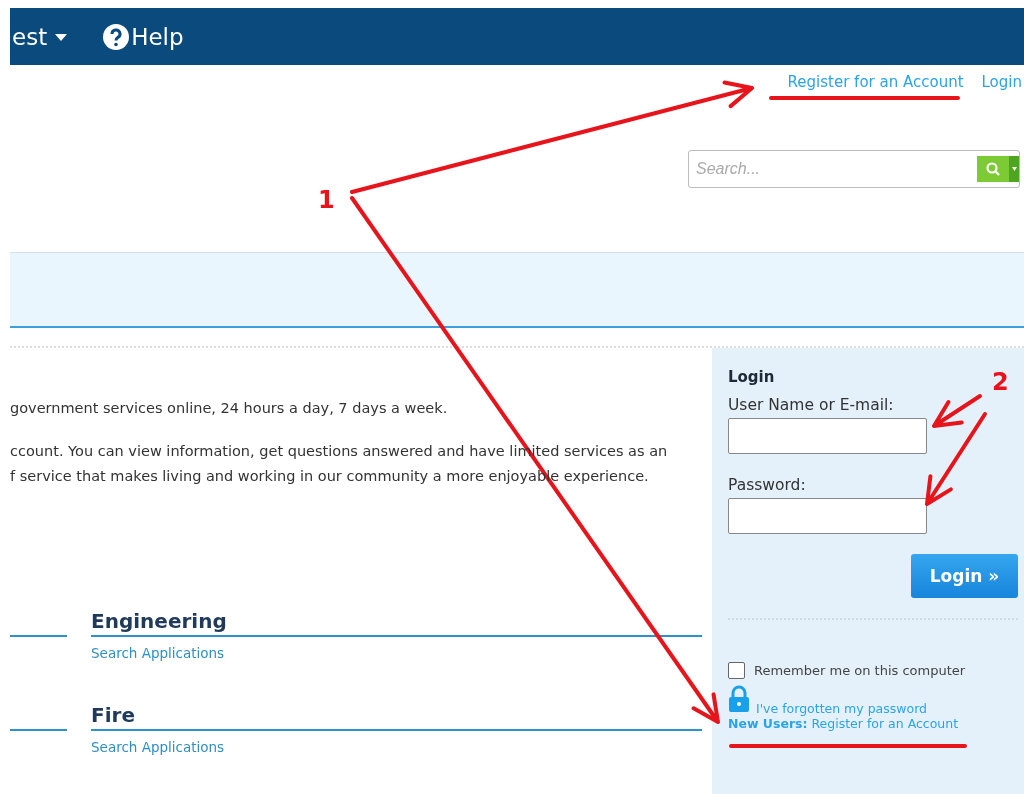  I want to click on register-link: New Users: Register for an Account, so click(843, 723).